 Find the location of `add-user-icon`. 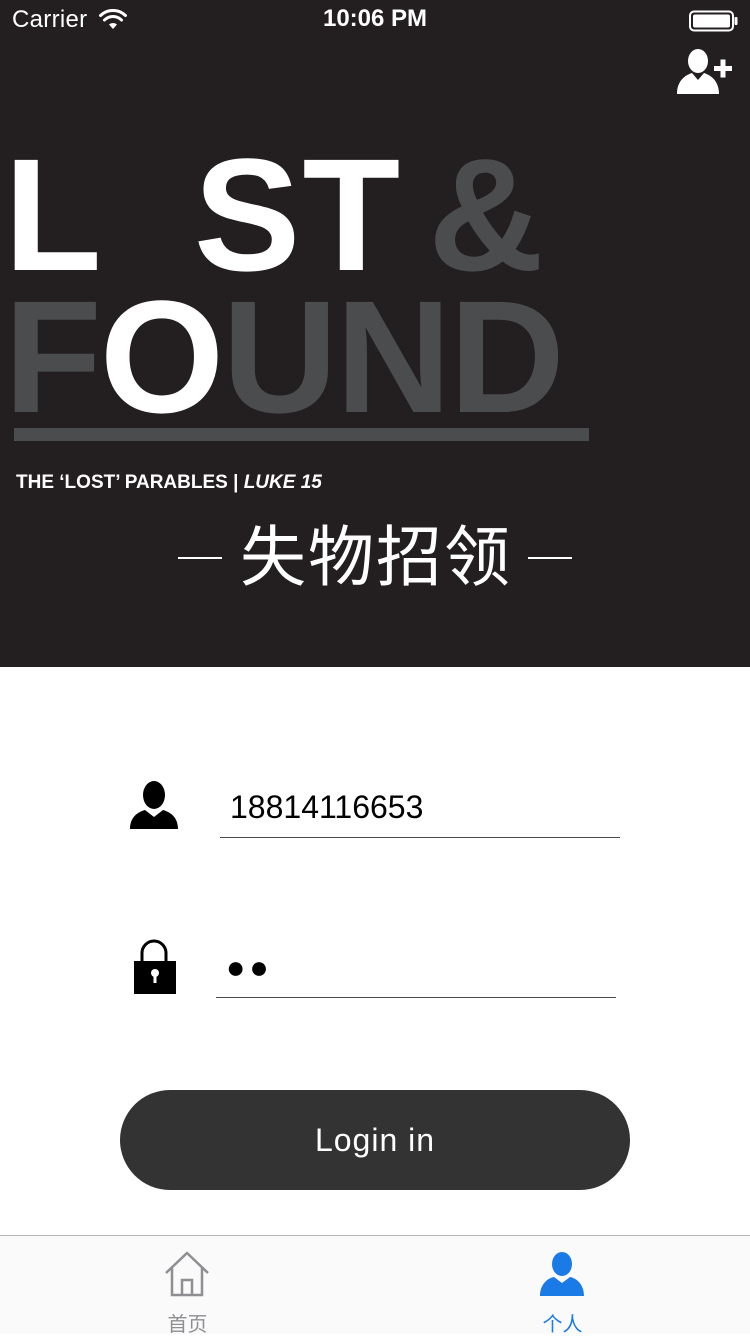

add-user-icon is located at coordinates (704, 71).